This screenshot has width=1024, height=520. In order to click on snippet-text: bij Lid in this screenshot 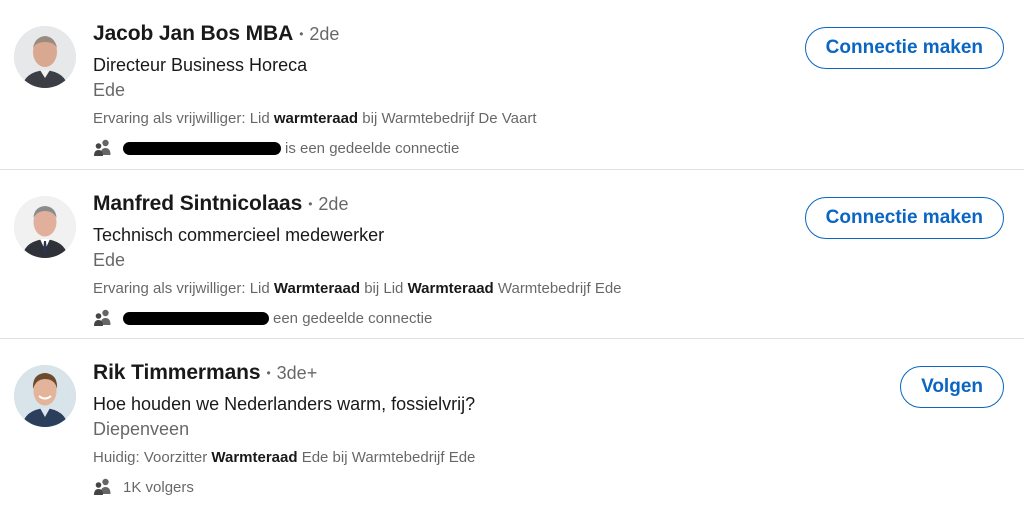, I will do `click(384, 288)`.